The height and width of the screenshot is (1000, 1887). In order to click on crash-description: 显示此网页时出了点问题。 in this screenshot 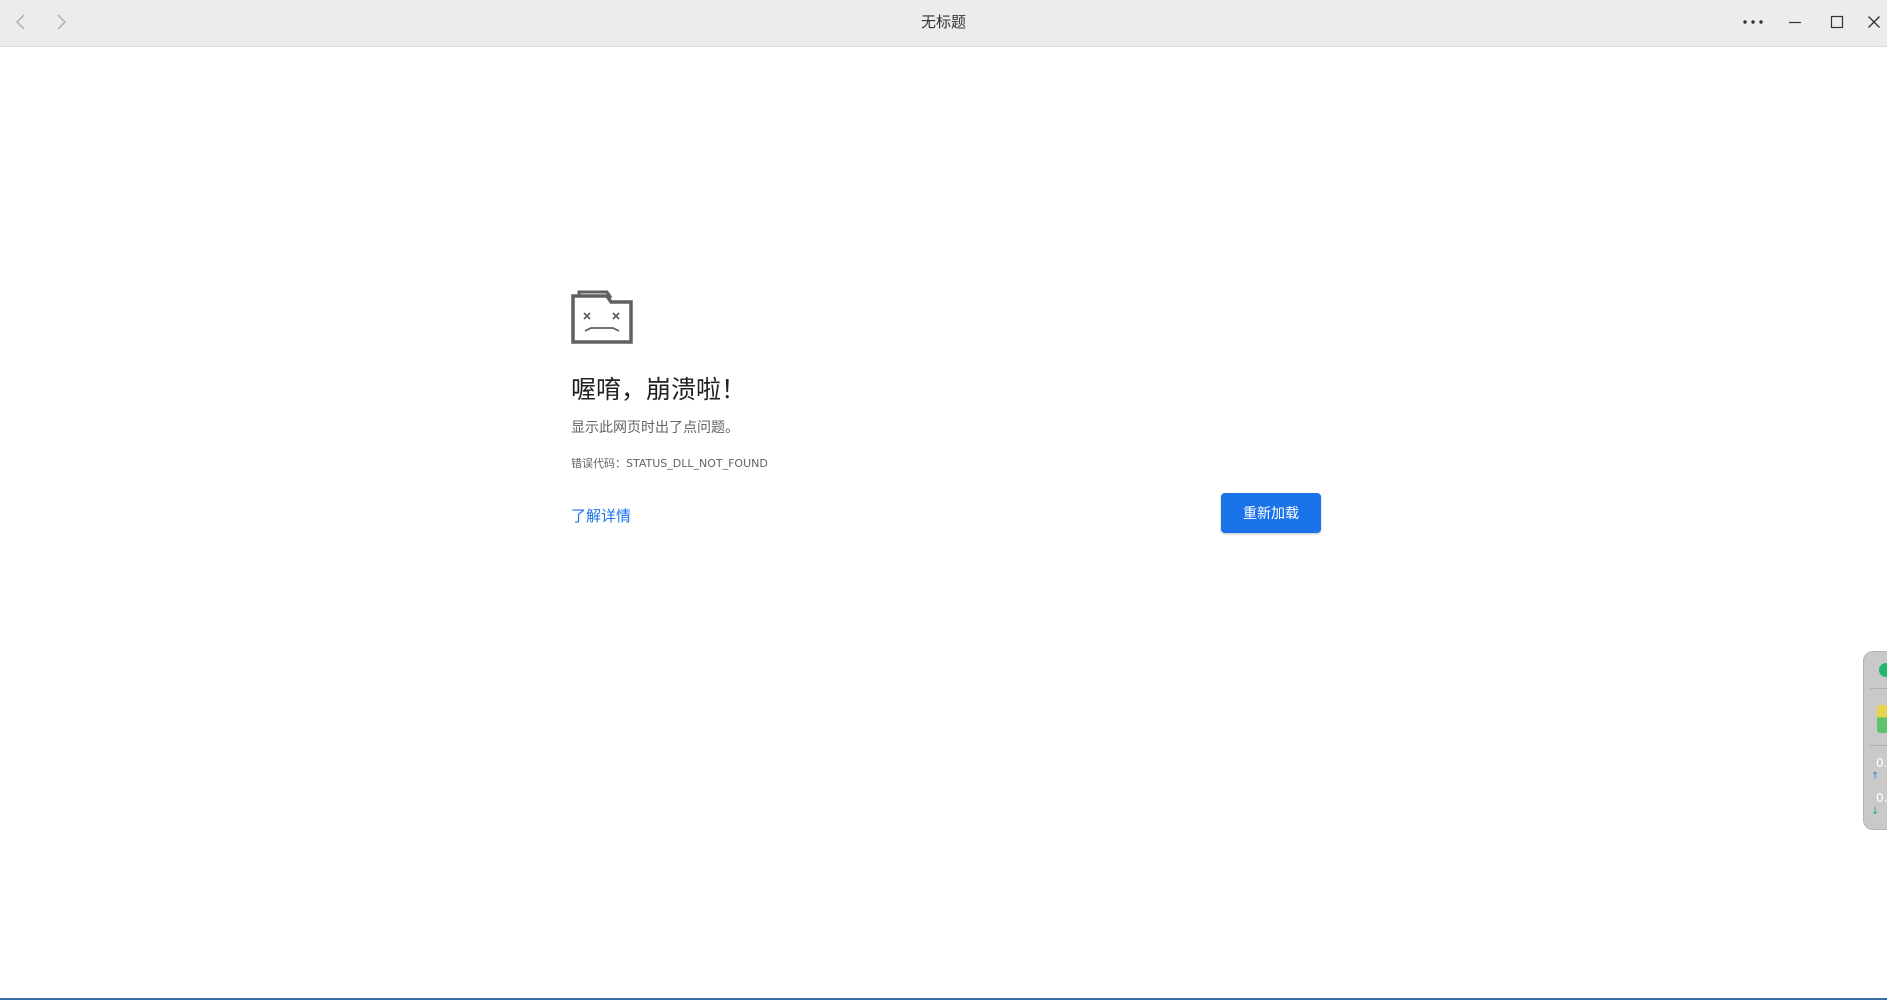, I will do `click(655, 428)`.